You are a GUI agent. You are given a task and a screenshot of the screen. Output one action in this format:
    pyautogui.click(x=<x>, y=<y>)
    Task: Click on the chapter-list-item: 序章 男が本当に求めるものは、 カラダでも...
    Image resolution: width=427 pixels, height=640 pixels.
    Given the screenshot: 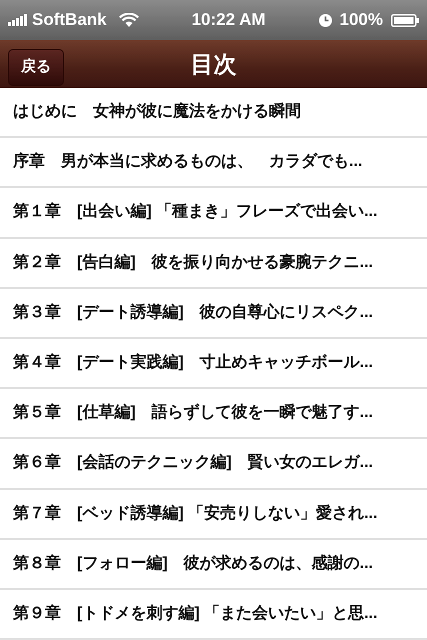 What is the action you would take?
    pyautogui.click(x=213, y=163)
    